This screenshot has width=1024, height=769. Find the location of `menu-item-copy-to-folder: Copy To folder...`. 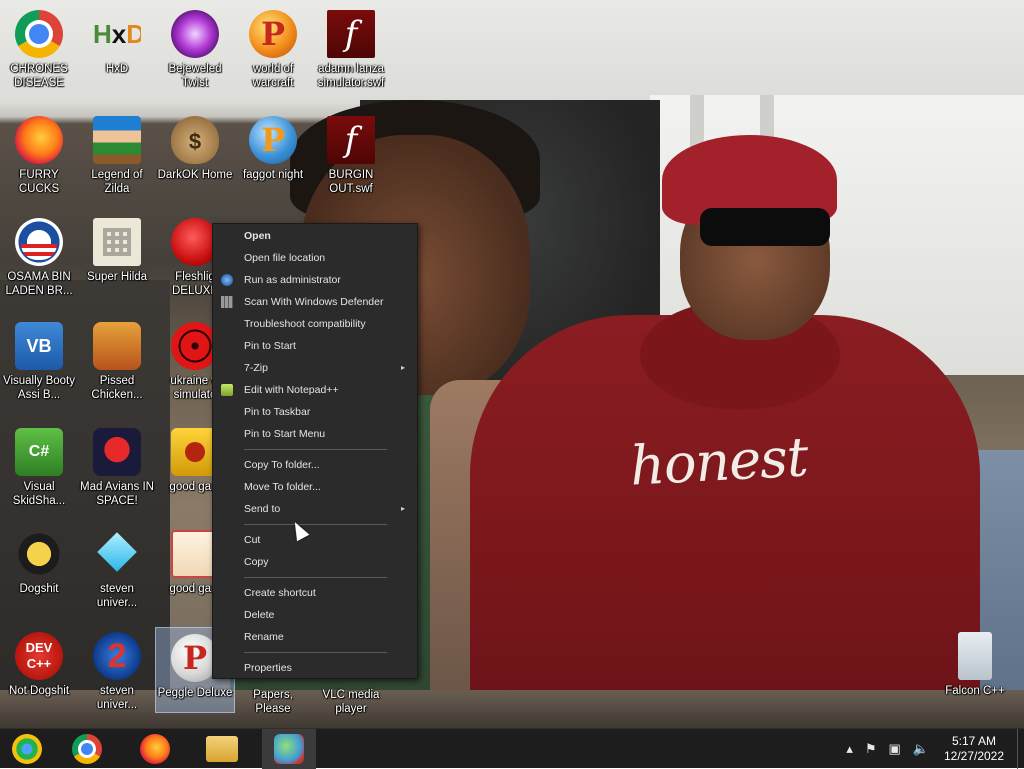

menu-item-copy-to-folder: Copy To folder... is located at coordinates (315, 465).